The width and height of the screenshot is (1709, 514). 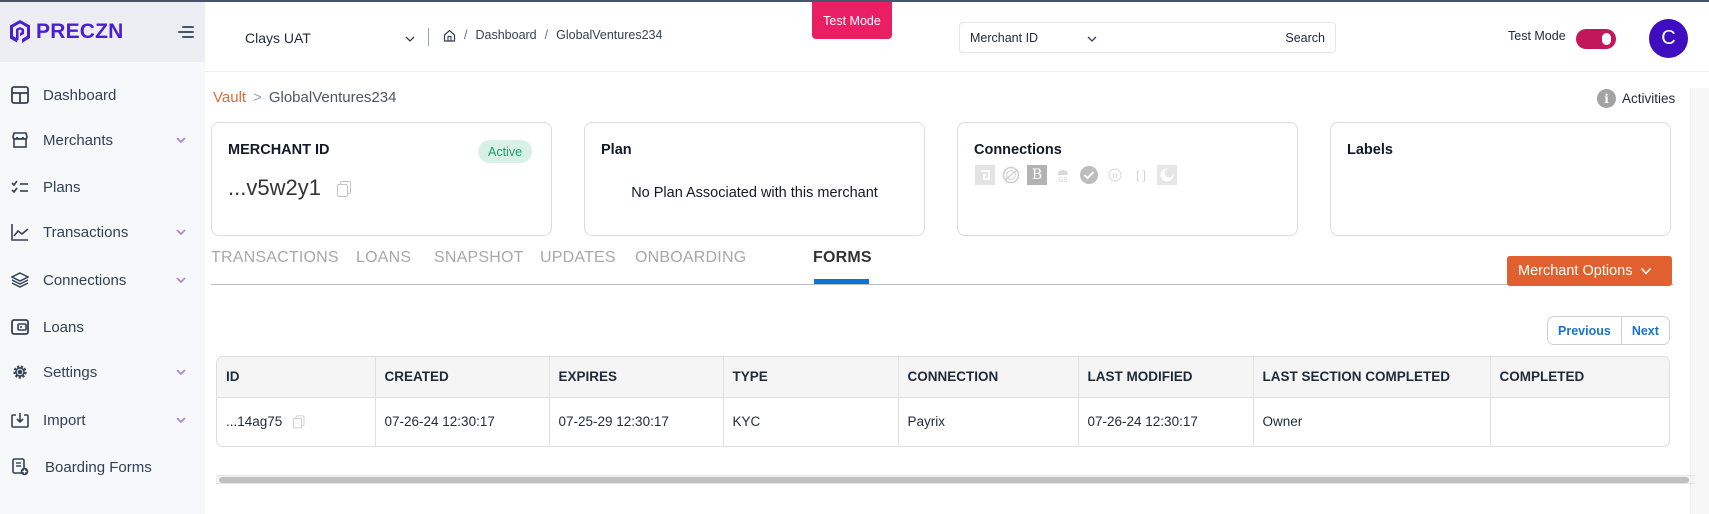 I want to click on column-header-completed: COMPLETED, so click(x=1579, y=377).